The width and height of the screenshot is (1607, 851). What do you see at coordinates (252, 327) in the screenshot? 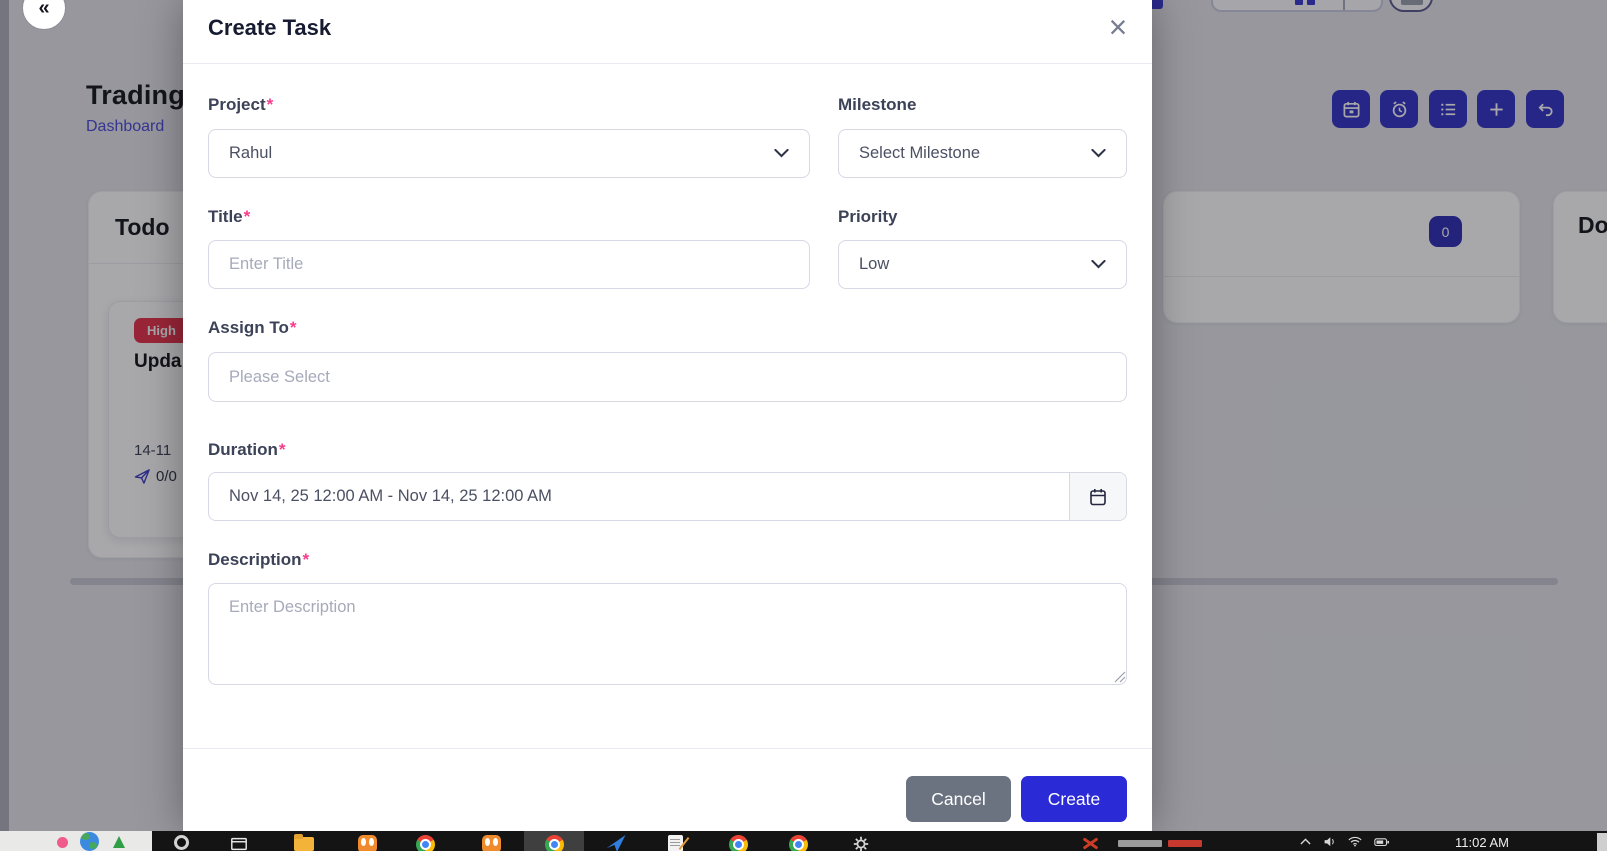
I see `assign-to-label: Assign To*` at bounding box center [252, 327].